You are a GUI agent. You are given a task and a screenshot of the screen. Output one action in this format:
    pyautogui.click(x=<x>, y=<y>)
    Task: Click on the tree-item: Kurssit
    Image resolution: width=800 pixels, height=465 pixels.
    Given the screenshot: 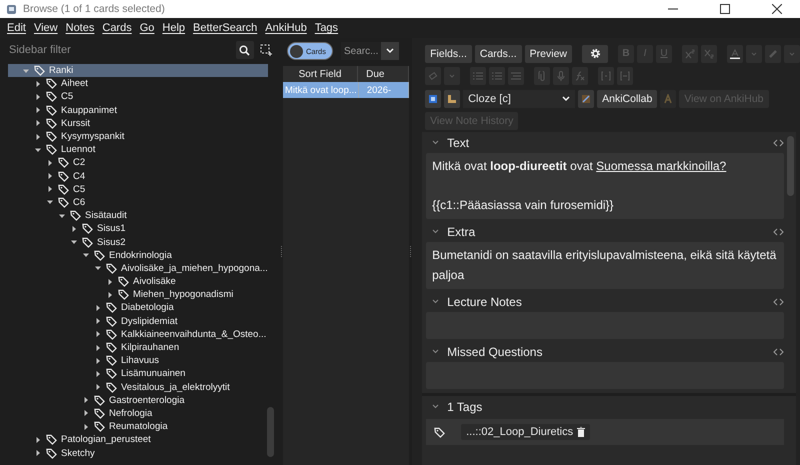 What is the action you would take?
    pyautogui.click(x=138, y=123)
    